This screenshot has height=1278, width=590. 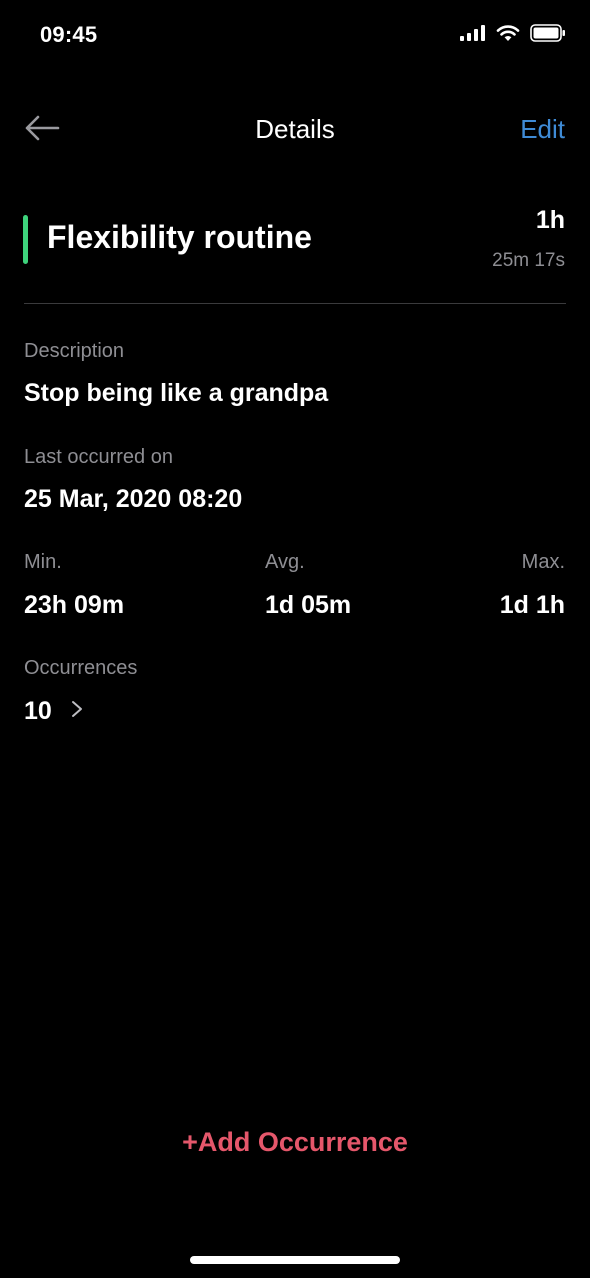 I want to click on duration-main: 1h, so click(x=550, y=220).